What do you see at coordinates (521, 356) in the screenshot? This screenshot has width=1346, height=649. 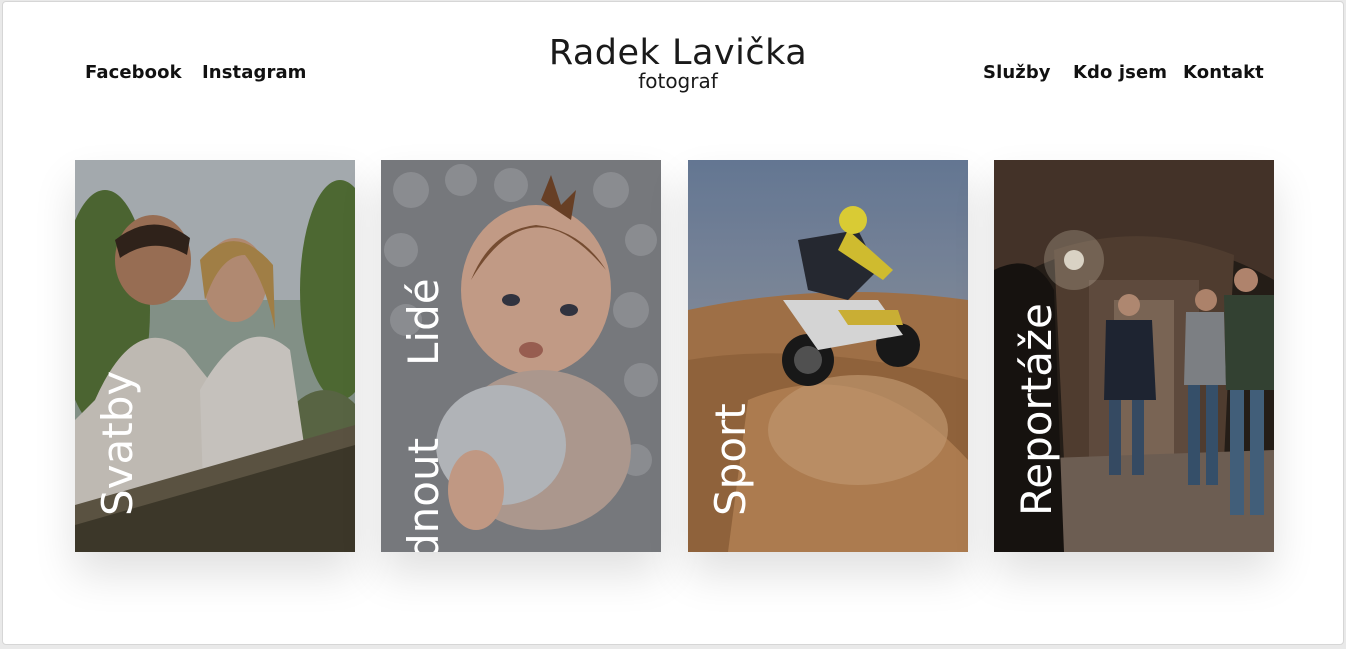 I see `gallery-card-lide: Lidé dnout` at bounding box center [521, 356].